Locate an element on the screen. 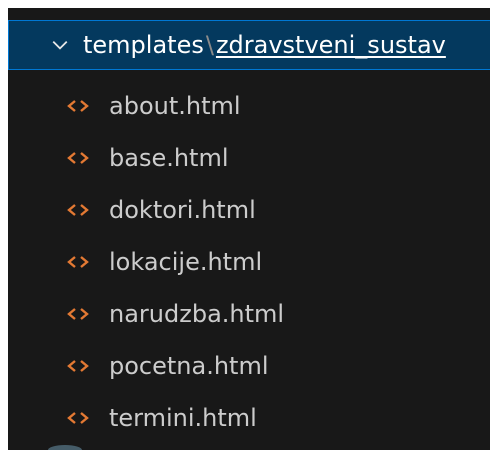 This screenshot has height=450, width=490. chevron-down-icon is located at coordinates (60, 45).